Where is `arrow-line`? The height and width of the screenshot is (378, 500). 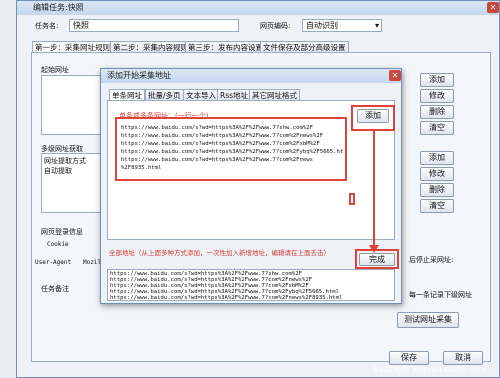 arrow-line is located at coordinates (374, 190).